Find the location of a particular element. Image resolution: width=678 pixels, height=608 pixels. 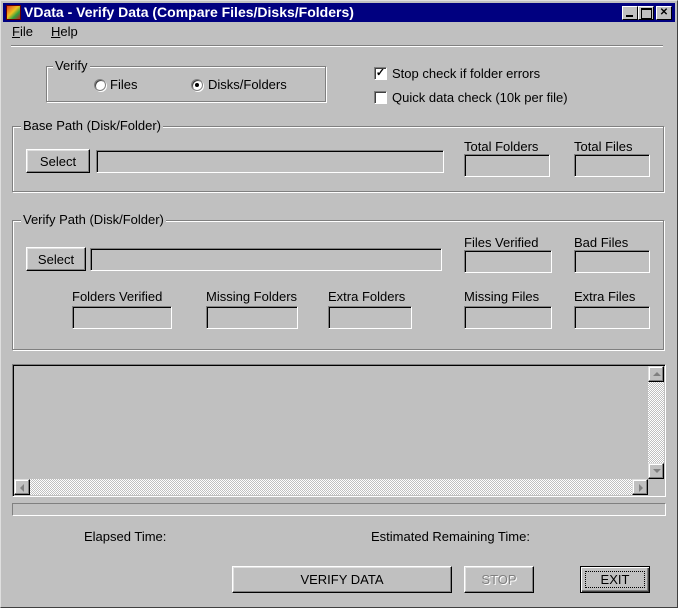

total-folders-value is located at coordinates (507, 165).